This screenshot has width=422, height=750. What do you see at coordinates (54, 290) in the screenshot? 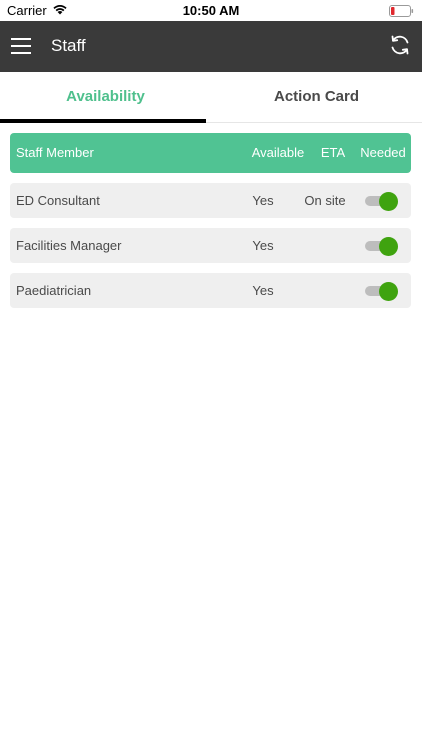
I see `staff-name: Paediatrician` at bounding box center [54, 290].